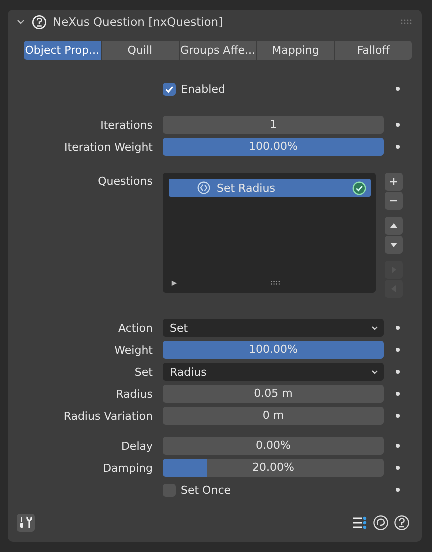 The image size is (432, 552). What do you see at coordinates (144, 372) in the screenshot?
I see `field-label: Set` at bounding box center [144, 372].